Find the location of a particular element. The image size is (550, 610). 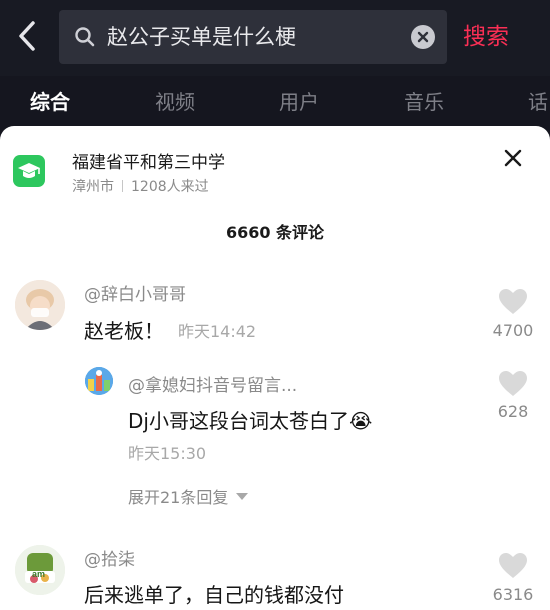

location-meta: 漳州市 1208人来过 is located at coordinates (140, 186).